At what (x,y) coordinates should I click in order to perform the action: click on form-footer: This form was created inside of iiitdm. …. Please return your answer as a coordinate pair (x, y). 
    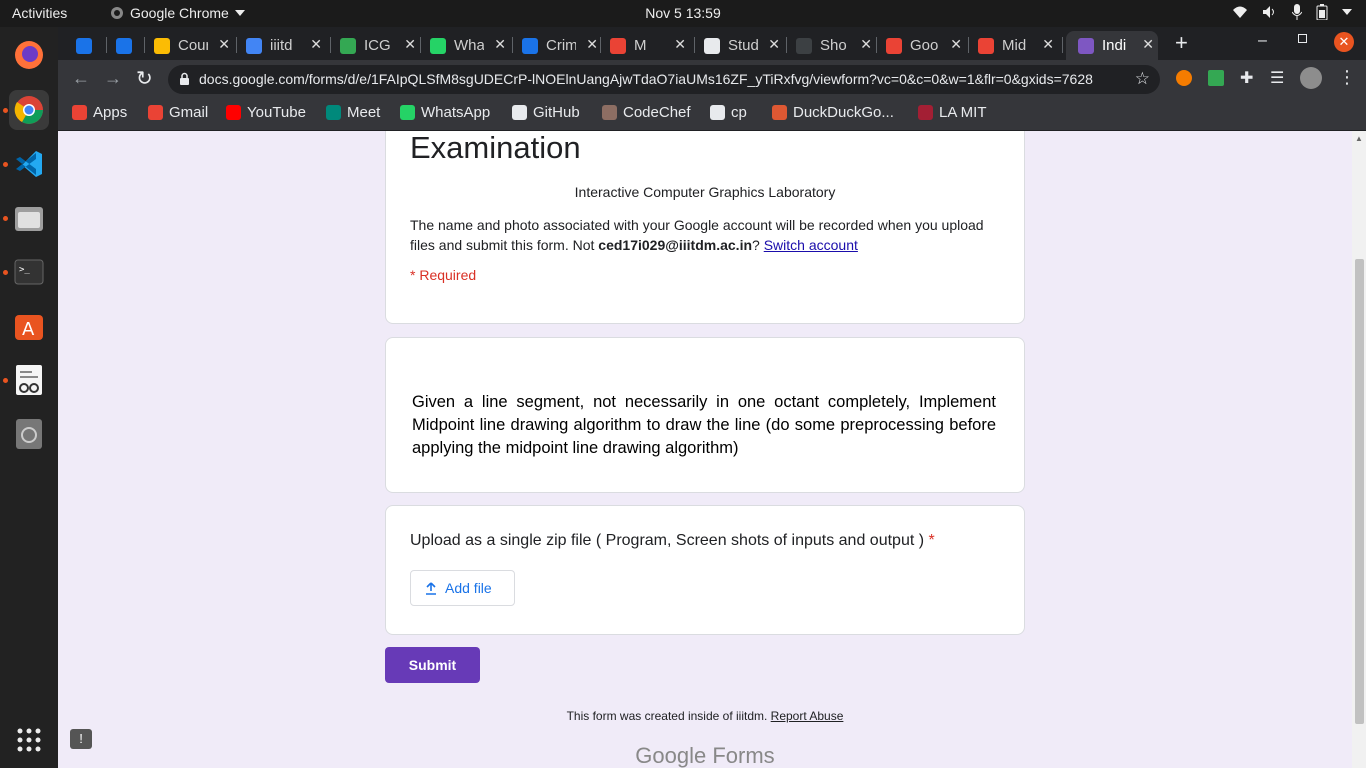
    Looking at the image, I should click on (705, 716).